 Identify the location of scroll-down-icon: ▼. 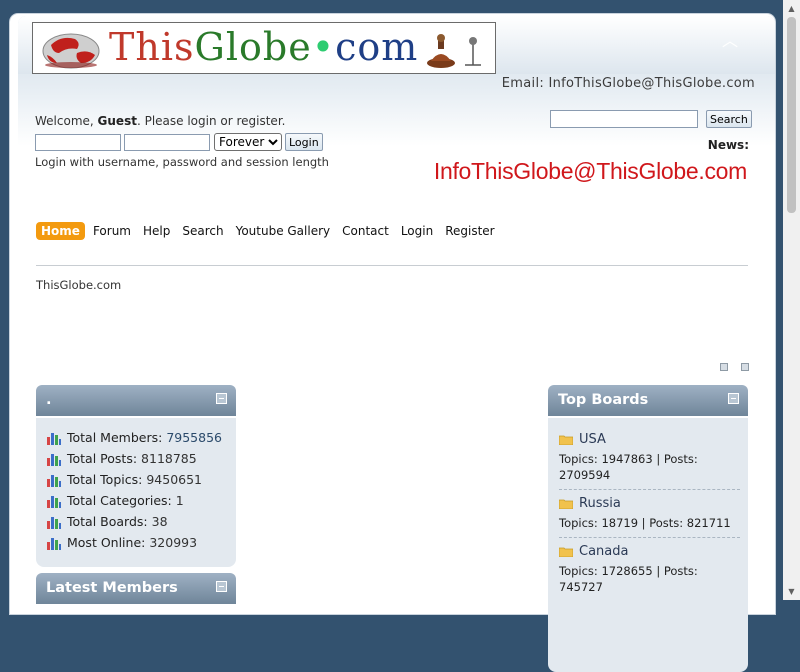
(791, 591).